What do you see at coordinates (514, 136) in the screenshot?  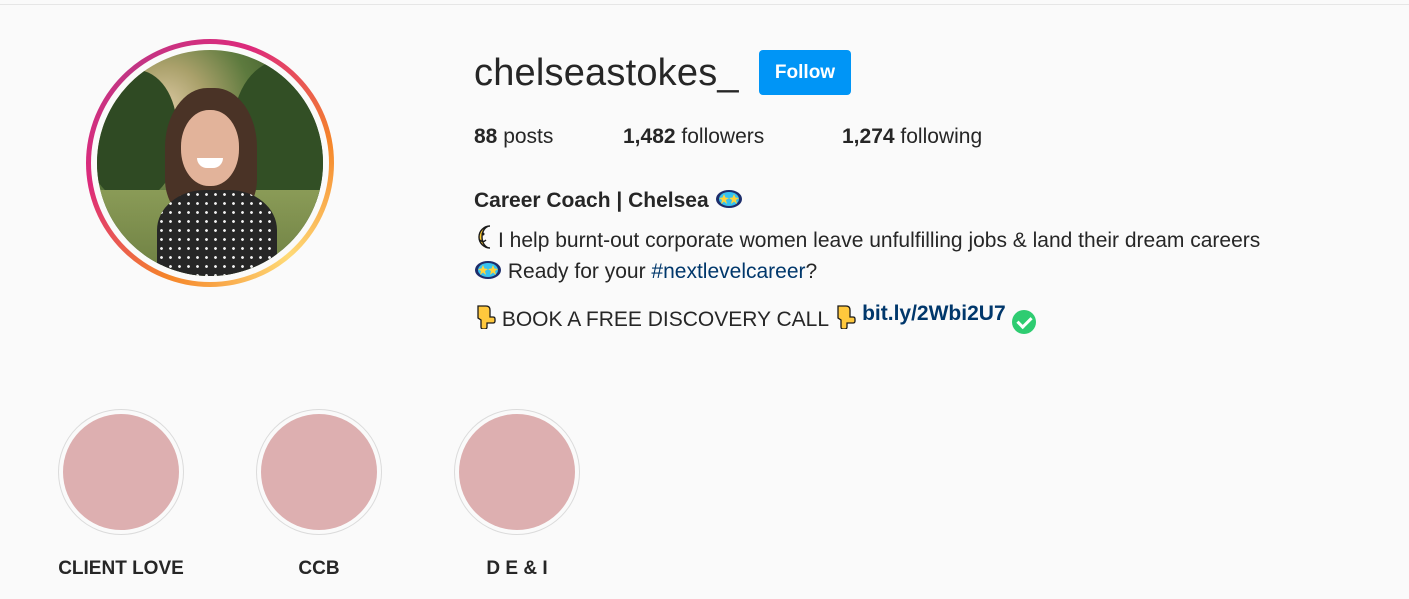 I see `posts-count: 88 posts` at bounding box center [514, 136].